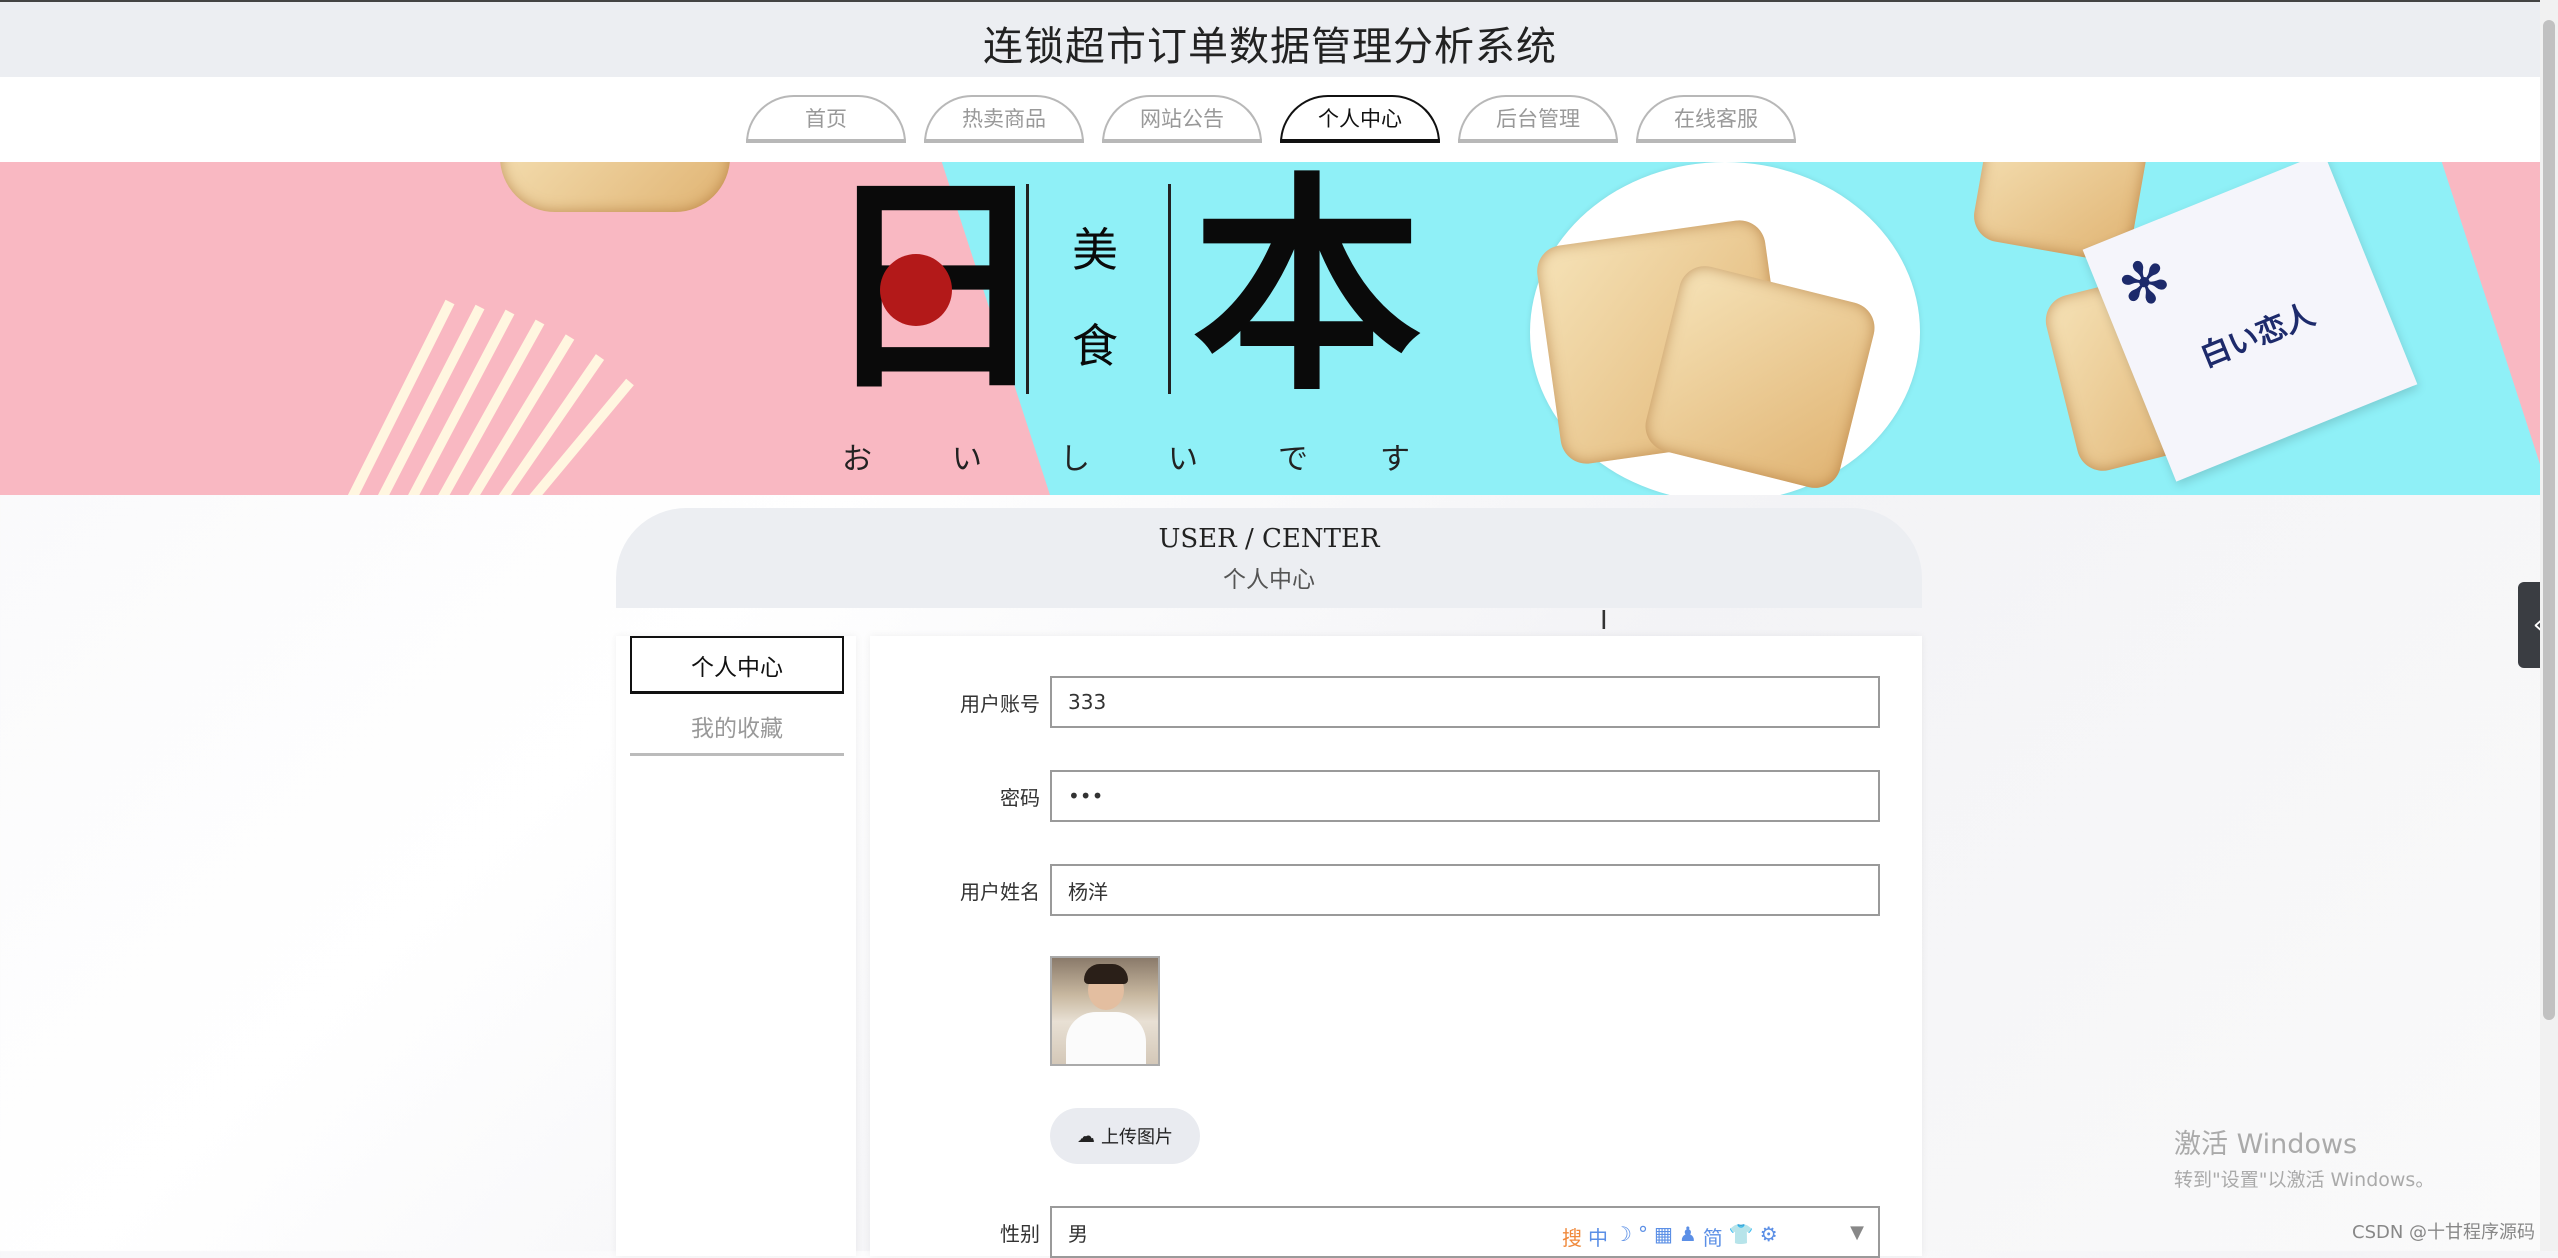 This screenshot has width=2558, height=1258. Describe the element at coordinates (2549, 520) in the screenshot. I see `scrollbar-thumb` at that location.